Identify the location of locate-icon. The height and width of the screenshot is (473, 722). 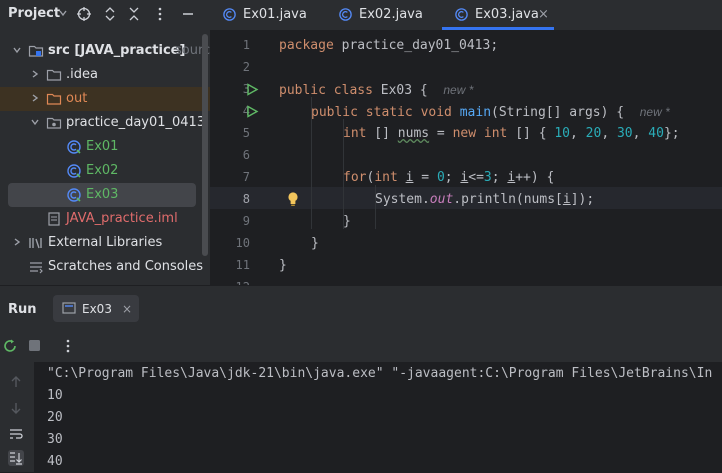
(84, 14).